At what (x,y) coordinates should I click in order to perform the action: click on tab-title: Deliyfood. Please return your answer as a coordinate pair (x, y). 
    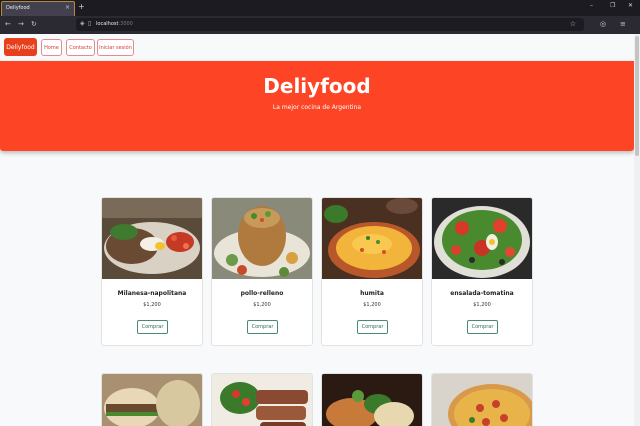
    Looking at the image, I should click on (18, 8).